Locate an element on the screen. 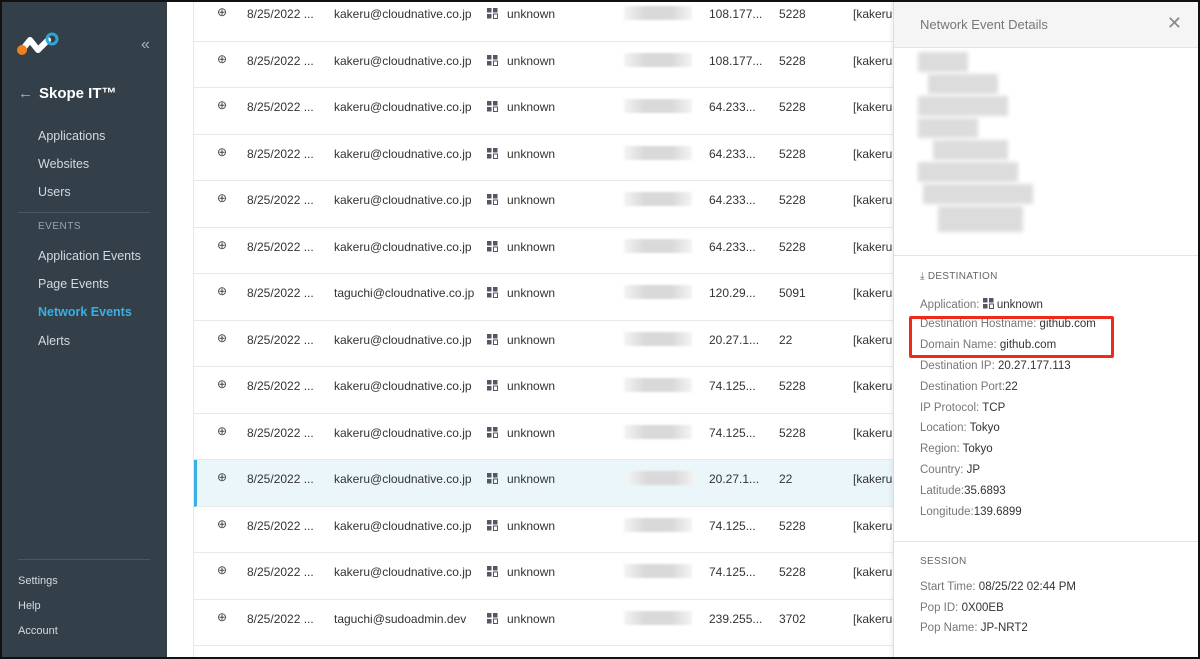 The height and width of the screenshot is (659, 1200). nav-websites: Websites is located at coordinates (63, 164).